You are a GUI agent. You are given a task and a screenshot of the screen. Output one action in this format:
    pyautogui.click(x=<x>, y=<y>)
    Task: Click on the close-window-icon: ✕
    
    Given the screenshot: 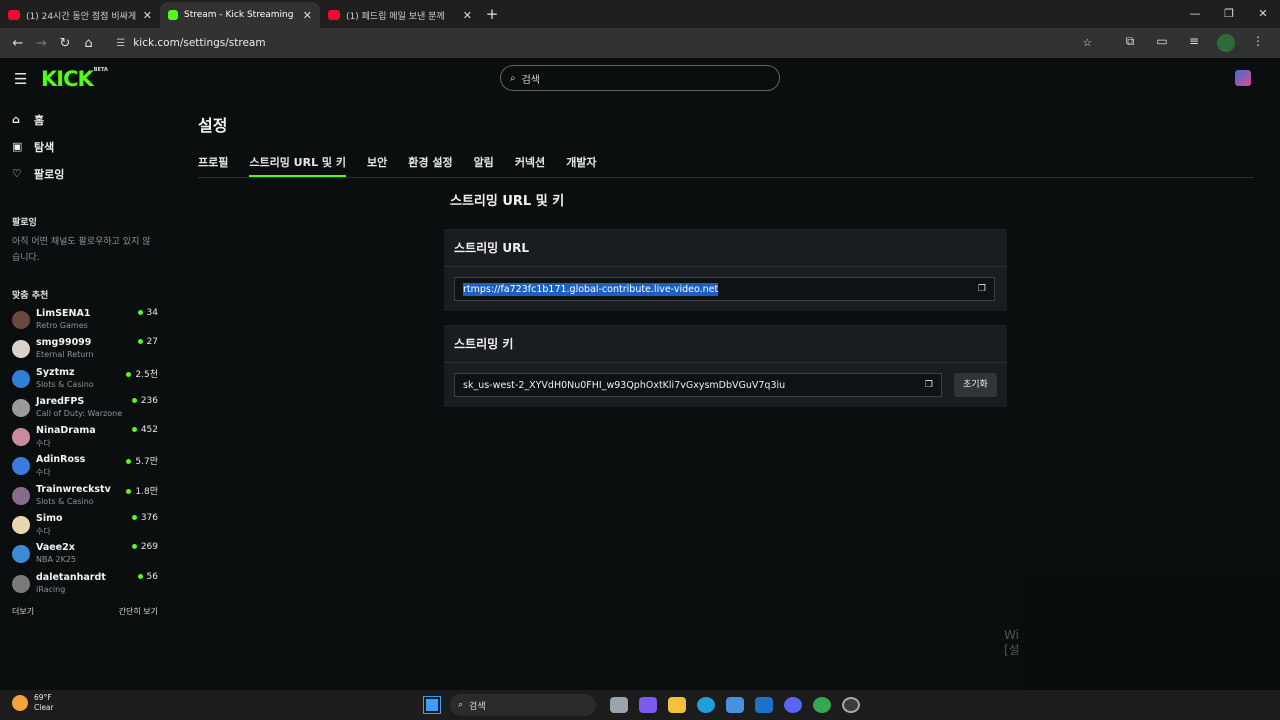 What is the action you would take?
    pyautogui.click(x=1263, y=14)
    